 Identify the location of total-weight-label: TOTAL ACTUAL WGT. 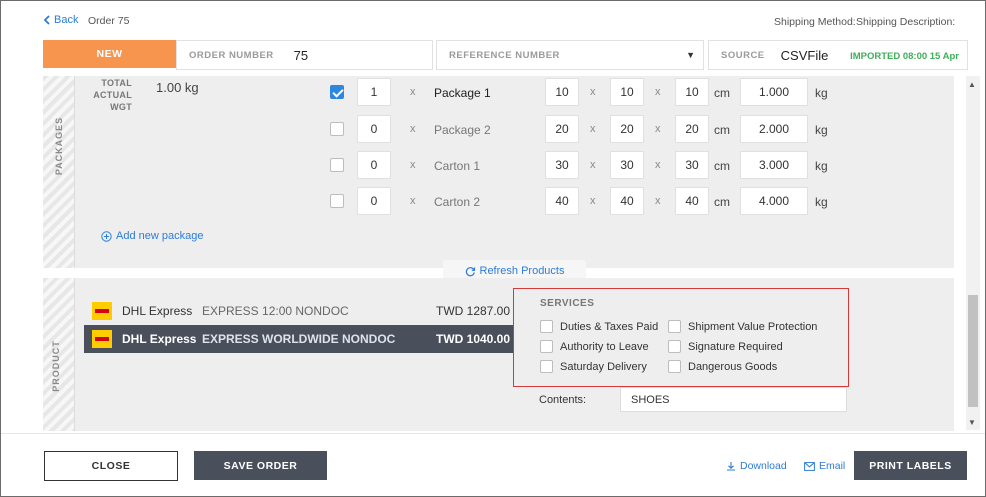
(109, 95).